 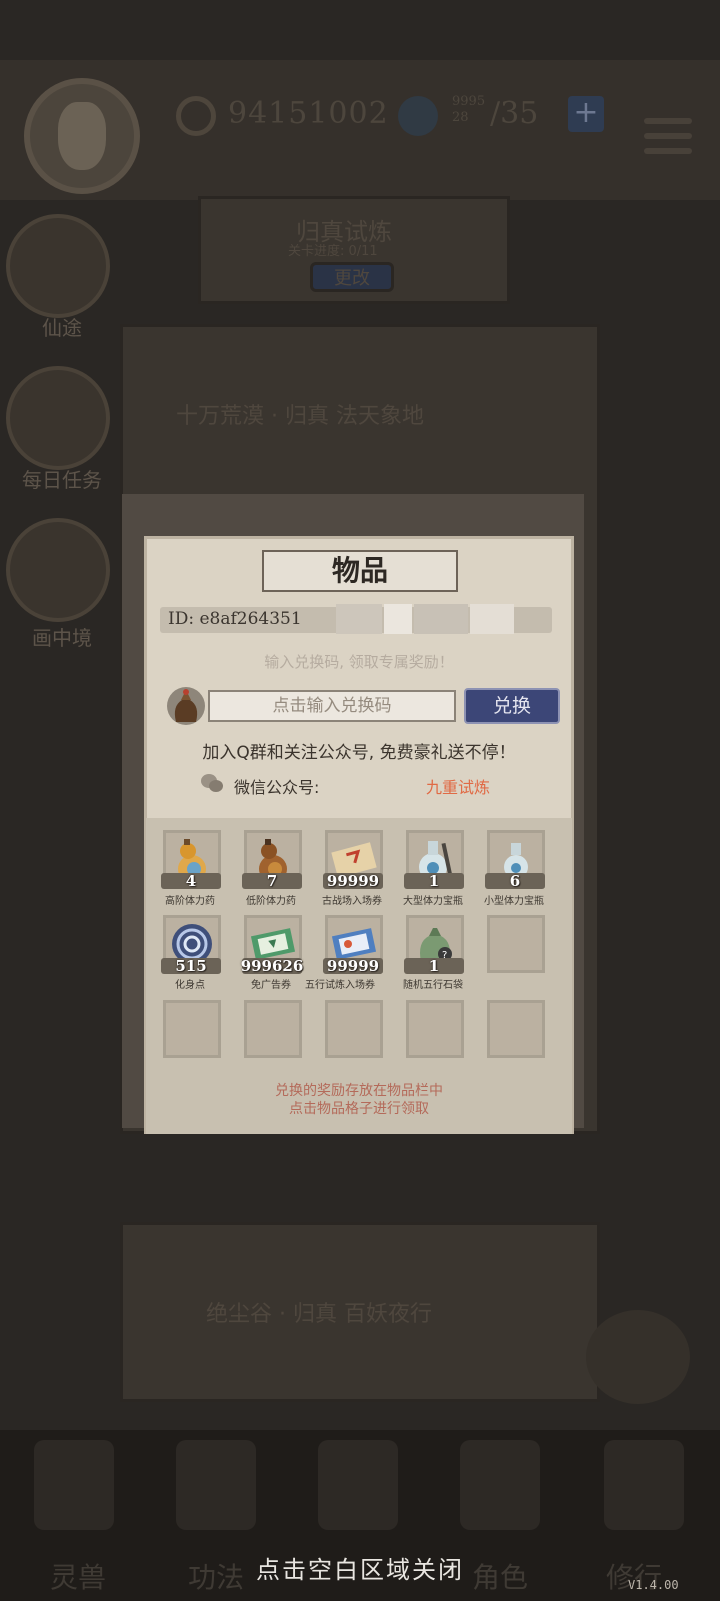 What do you see at coordinates (340, 985) in the screenshot?
I see `item-name: 五行试炼入场券` at bounding box center [340, 985].